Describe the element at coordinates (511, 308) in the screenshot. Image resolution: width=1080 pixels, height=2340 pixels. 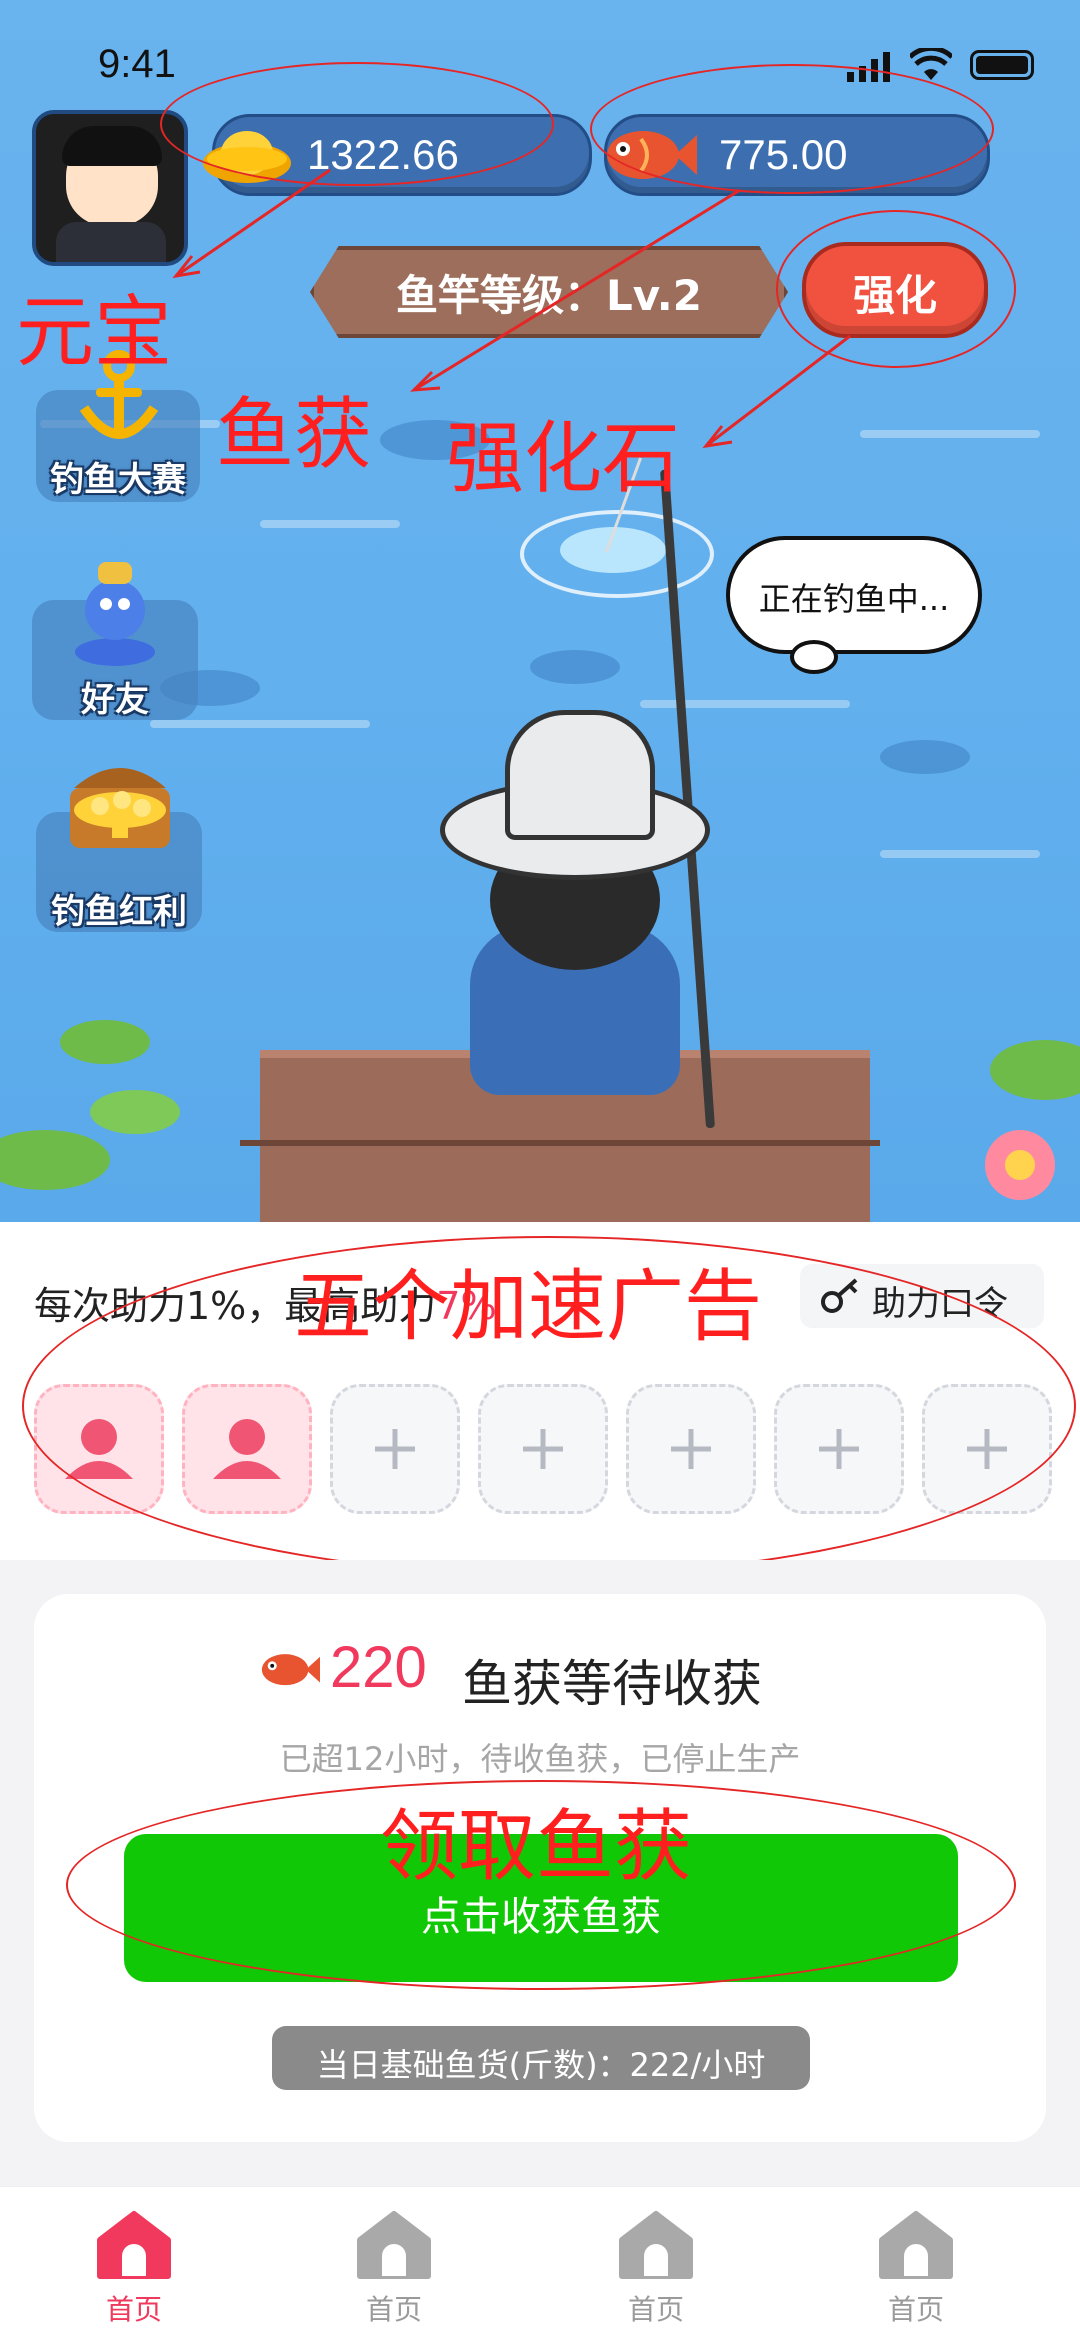
I see `annotation-arrows` at that location.